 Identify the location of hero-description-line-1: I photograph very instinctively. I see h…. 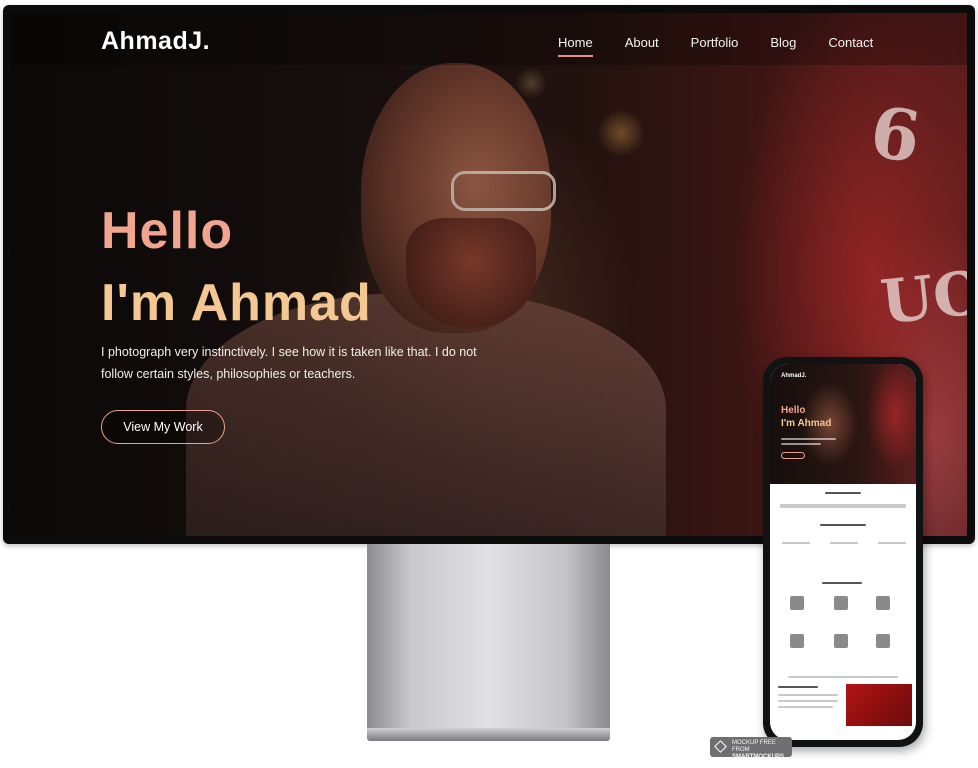
(289, 352).